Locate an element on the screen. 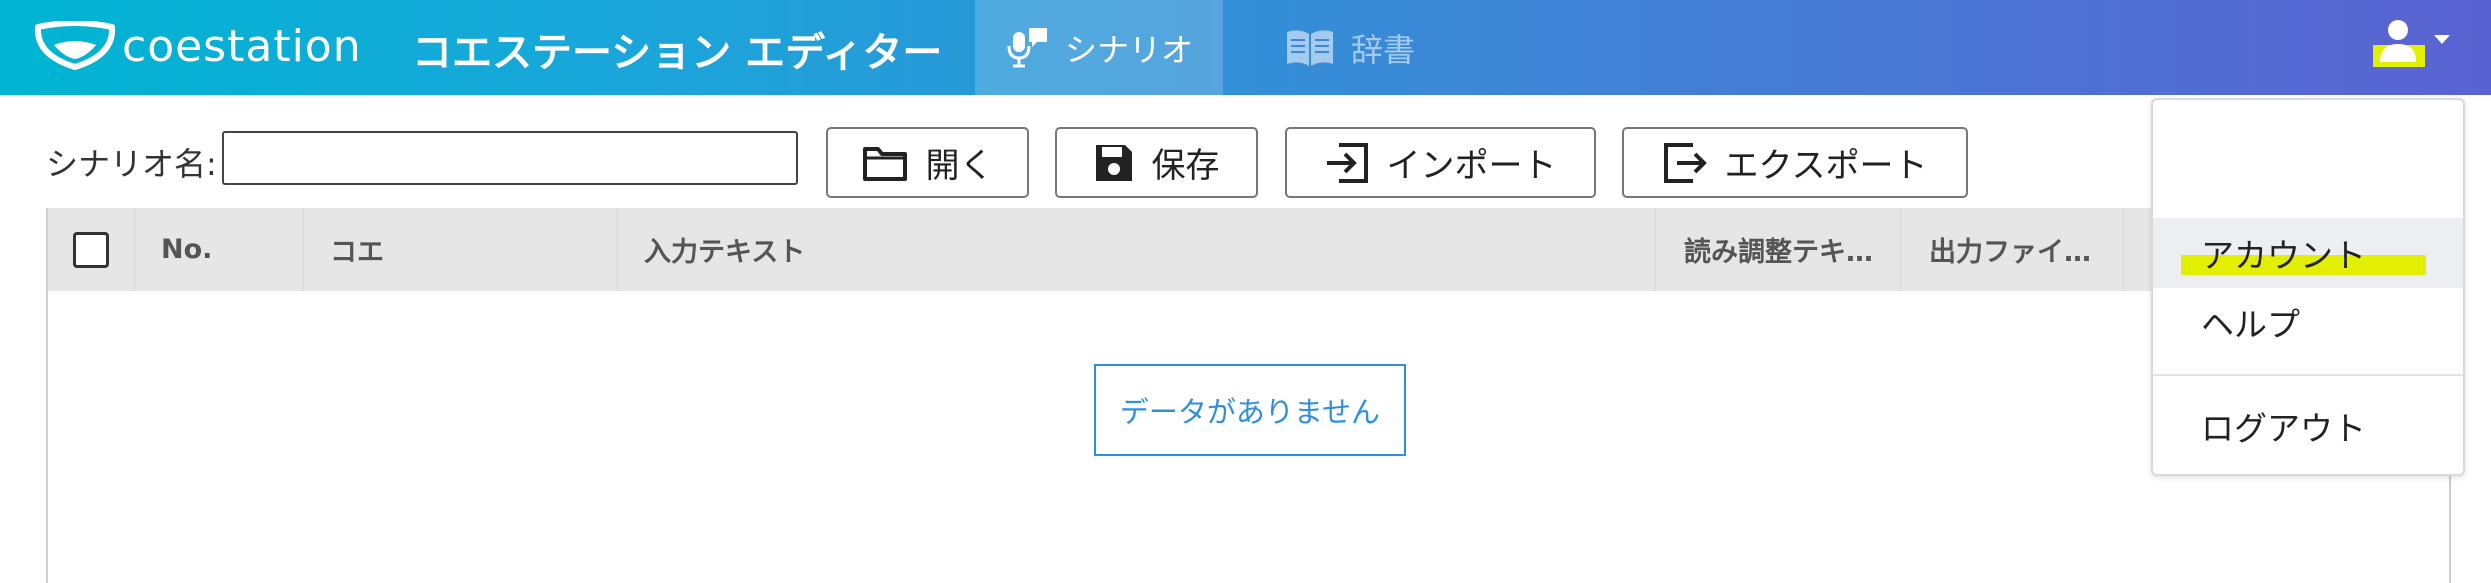 The width and height of the screenshot is (2491, 583). select-all-checkbox is located at coordinates (91, 249).